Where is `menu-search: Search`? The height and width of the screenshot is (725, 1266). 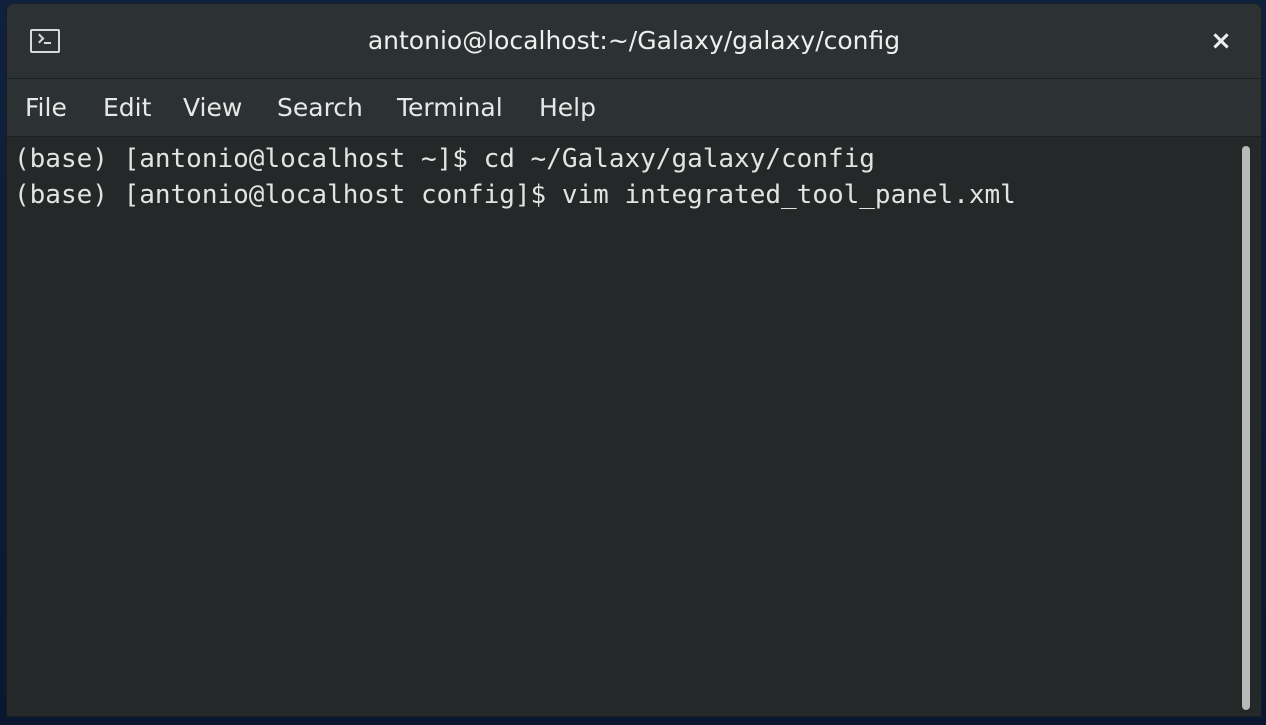
menu-search: Search is located at coordinates (320, 107).